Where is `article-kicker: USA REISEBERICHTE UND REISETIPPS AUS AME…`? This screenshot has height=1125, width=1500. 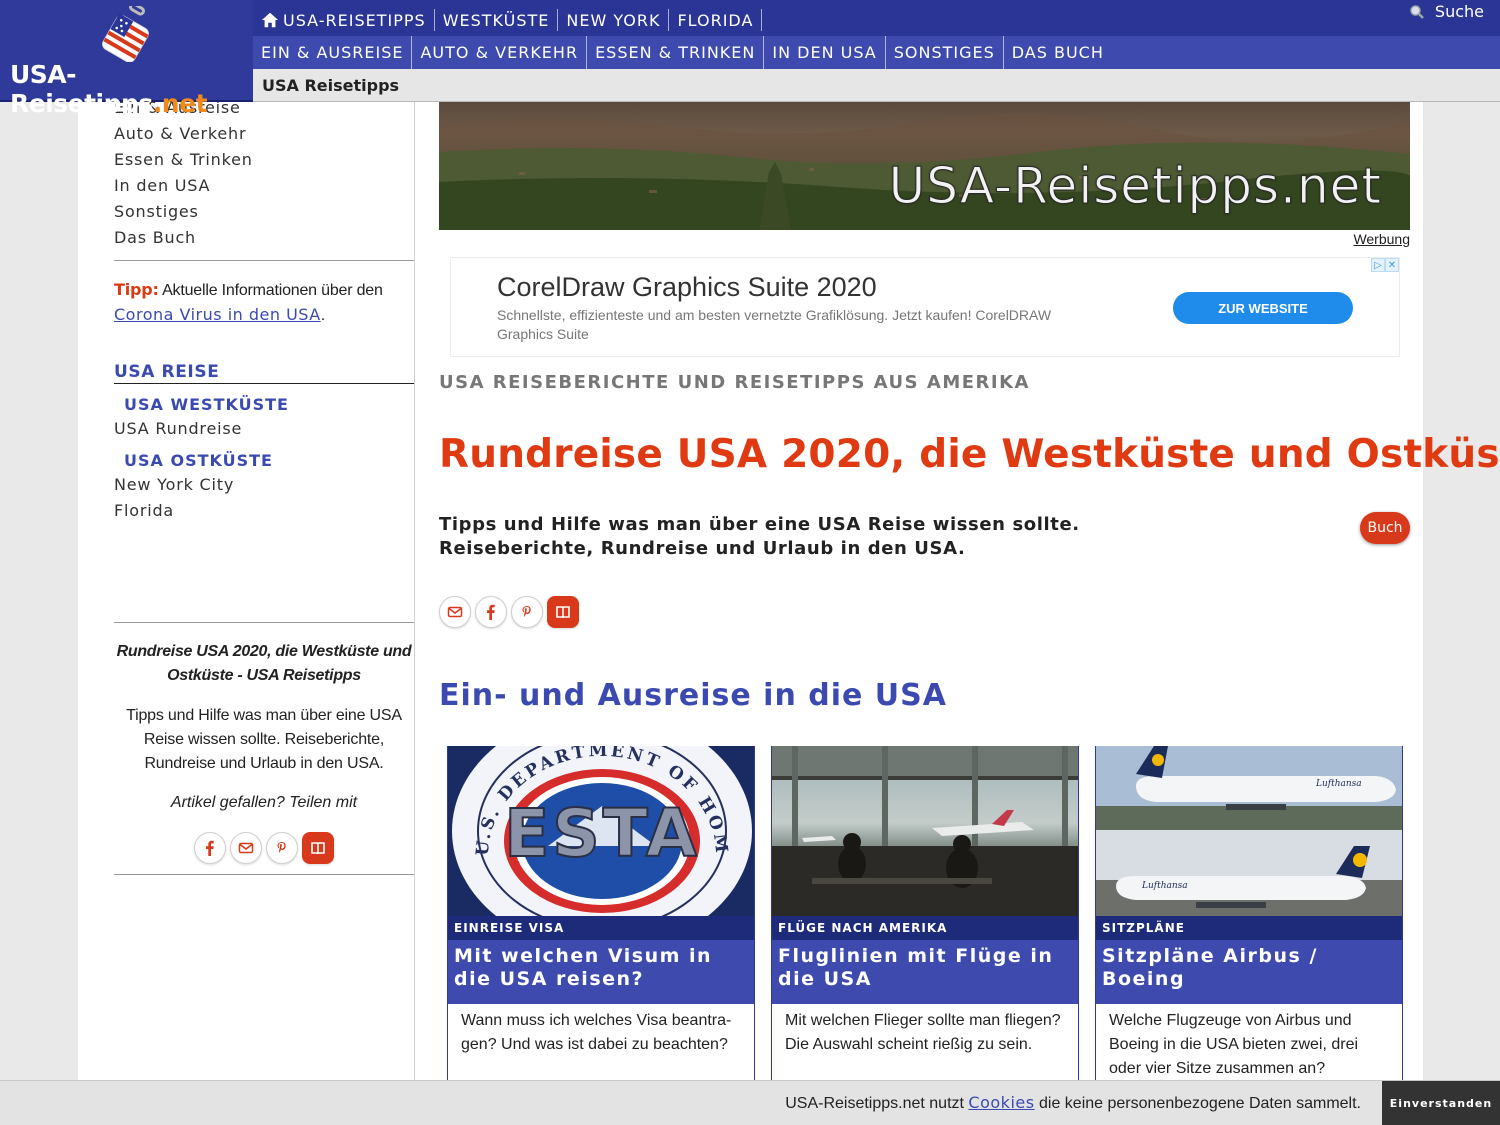
article-kicker: USA REISEBERICHTE UND REISETIPPS AUS AME… is located at coordinates (734, 382).